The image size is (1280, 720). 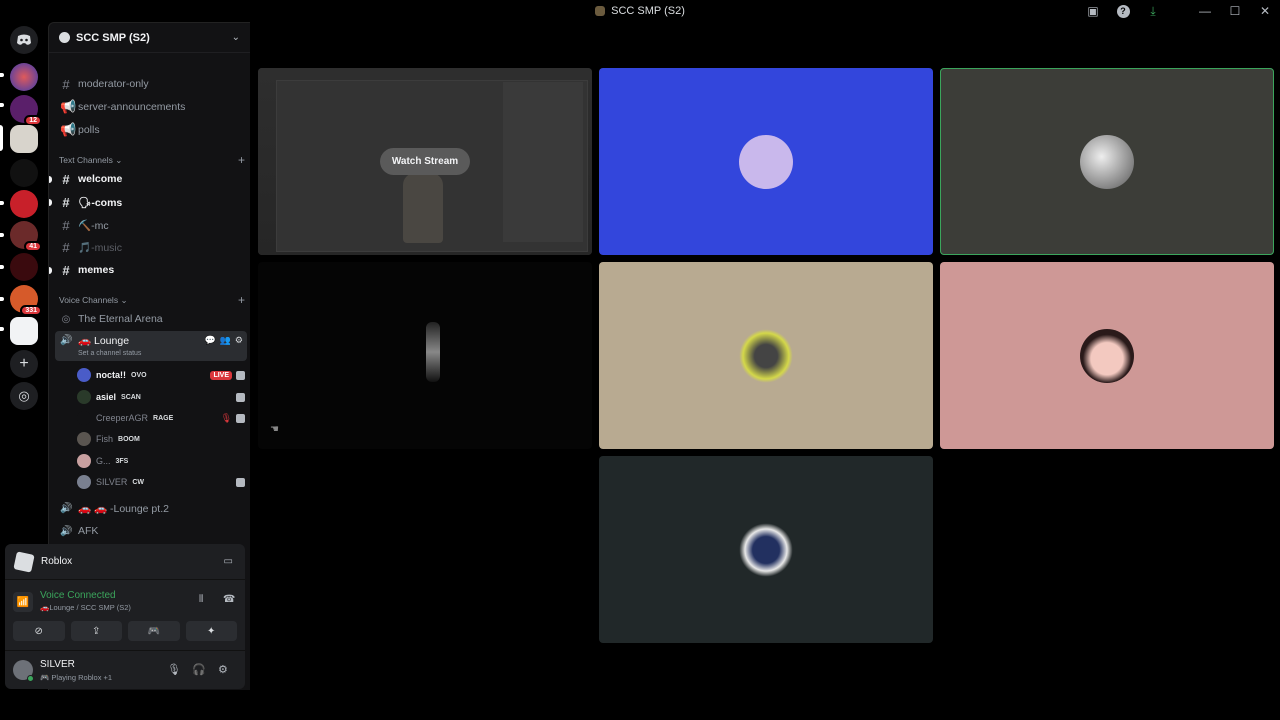 What do you see at coordinates (109, 353) in the screenshot?
I see `channel-status-prompt: Set a channel status` at bounding box center [109, 353].